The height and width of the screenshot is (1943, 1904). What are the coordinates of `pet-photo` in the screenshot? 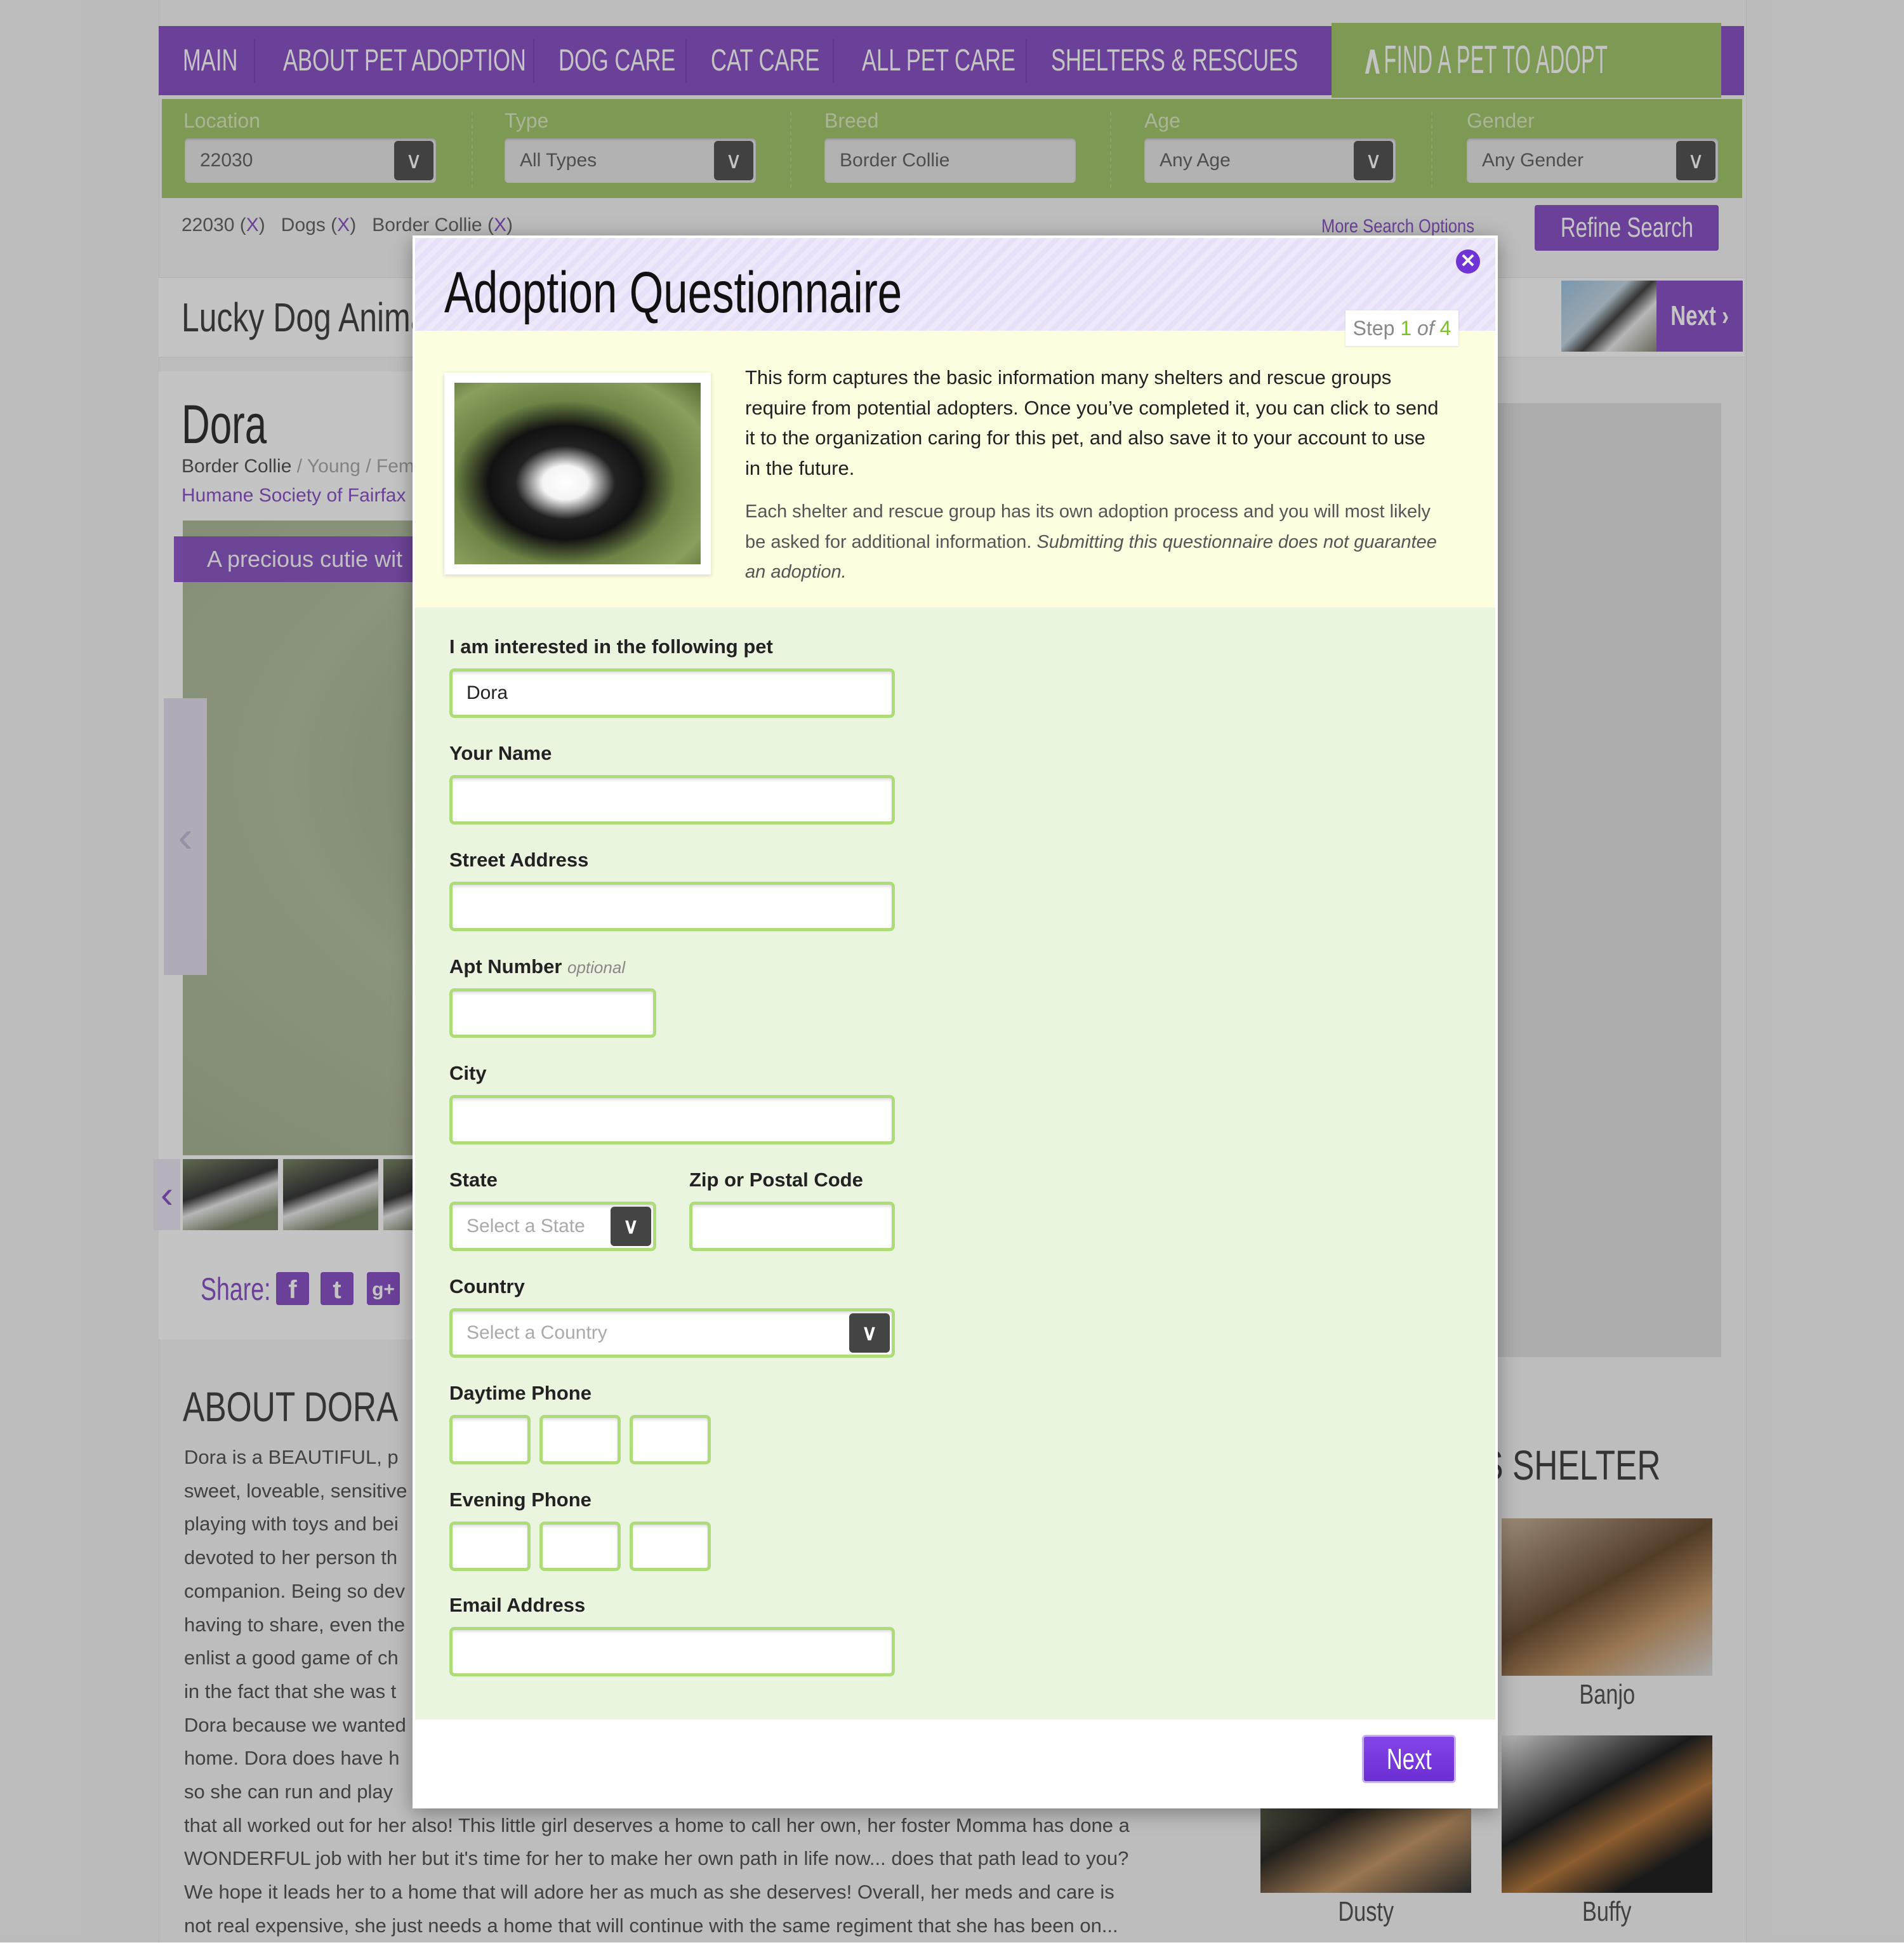 It's located at (577, 473).